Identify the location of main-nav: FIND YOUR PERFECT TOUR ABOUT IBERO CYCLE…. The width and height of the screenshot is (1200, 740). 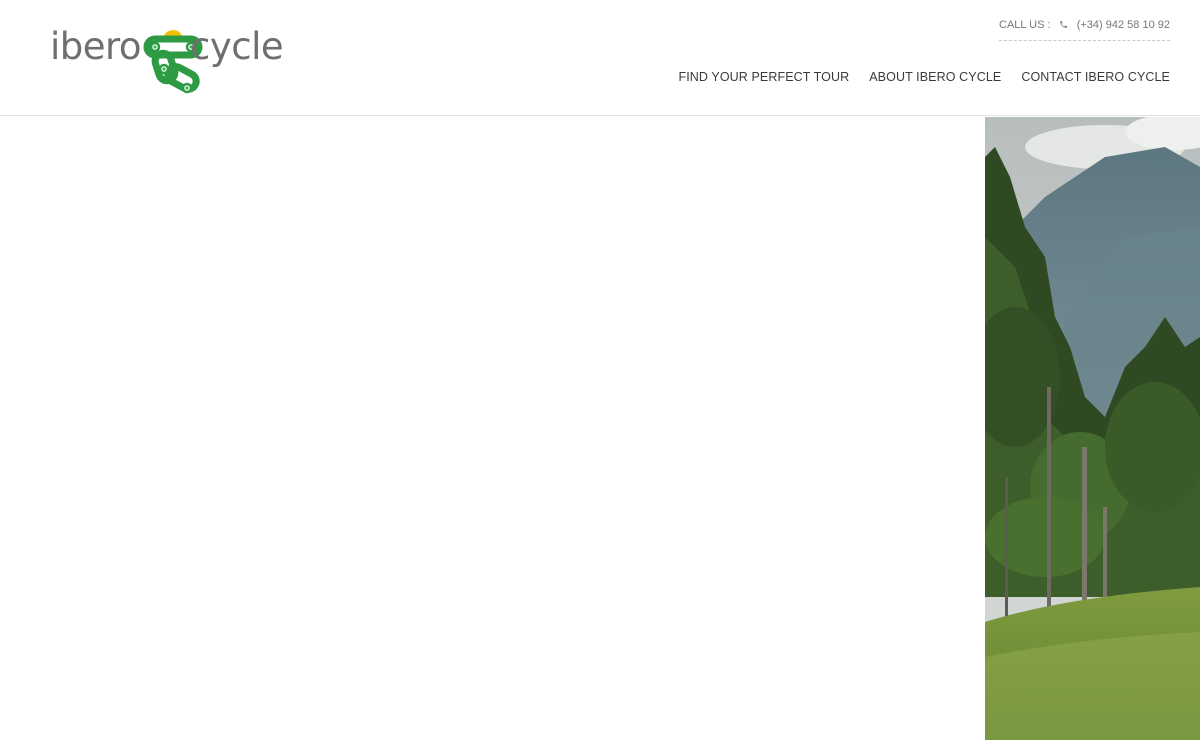
(925, 77).